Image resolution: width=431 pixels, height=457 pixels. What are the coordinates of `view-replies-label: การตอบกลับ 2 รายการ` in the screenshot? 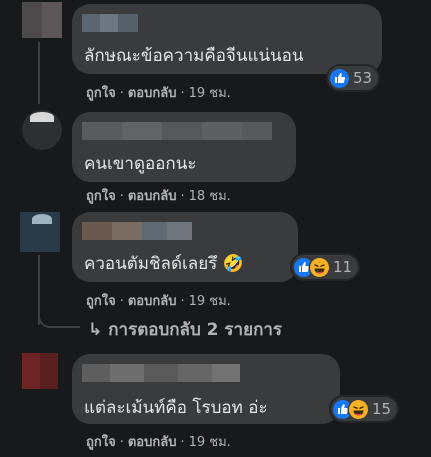 It's located at (195, 330).